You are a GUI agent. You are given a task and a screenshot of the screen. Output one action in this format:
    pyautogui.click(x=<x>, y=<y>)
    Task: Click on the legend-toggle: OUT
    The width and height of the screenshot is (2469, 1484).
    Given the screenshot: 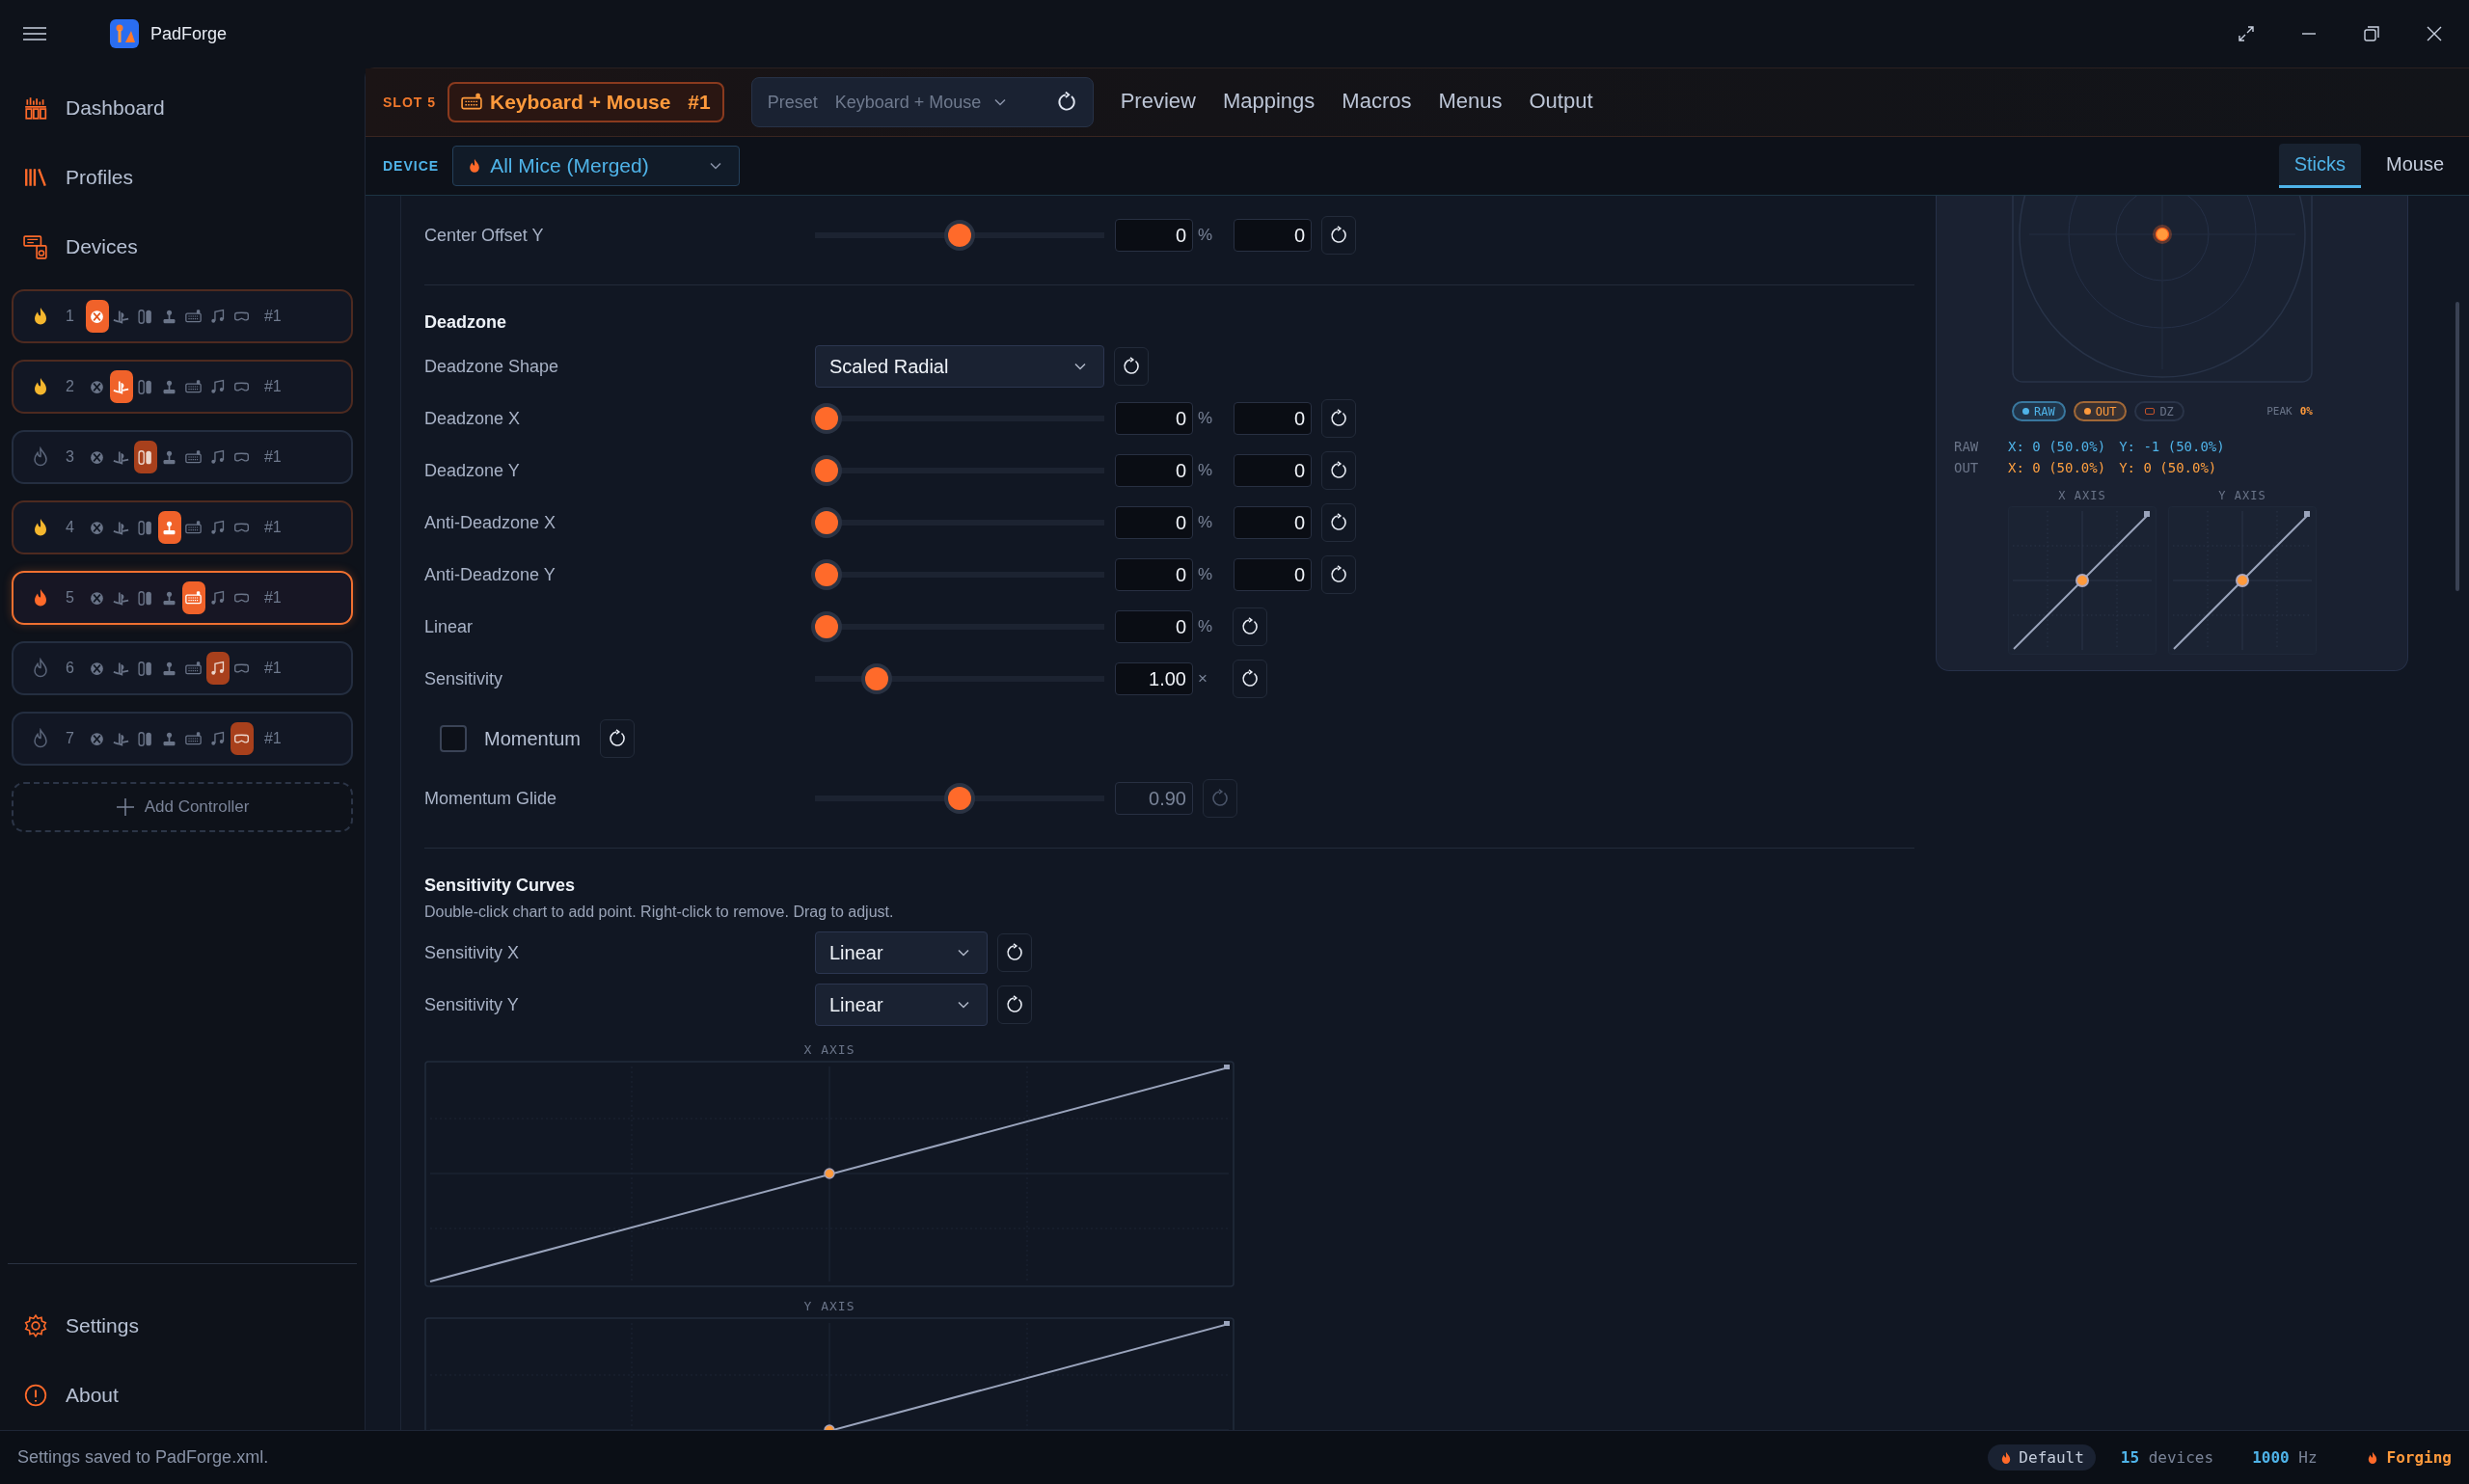 What is the action you would take?
    pyautogui.click(x=2100, y=411)
    